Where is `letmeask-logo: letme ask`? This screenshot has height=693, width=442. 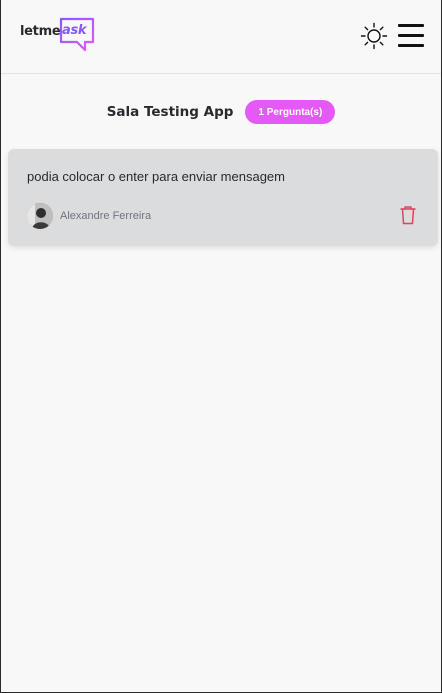 letmeask-logo: letme ask is located at coordinates (60, 36).